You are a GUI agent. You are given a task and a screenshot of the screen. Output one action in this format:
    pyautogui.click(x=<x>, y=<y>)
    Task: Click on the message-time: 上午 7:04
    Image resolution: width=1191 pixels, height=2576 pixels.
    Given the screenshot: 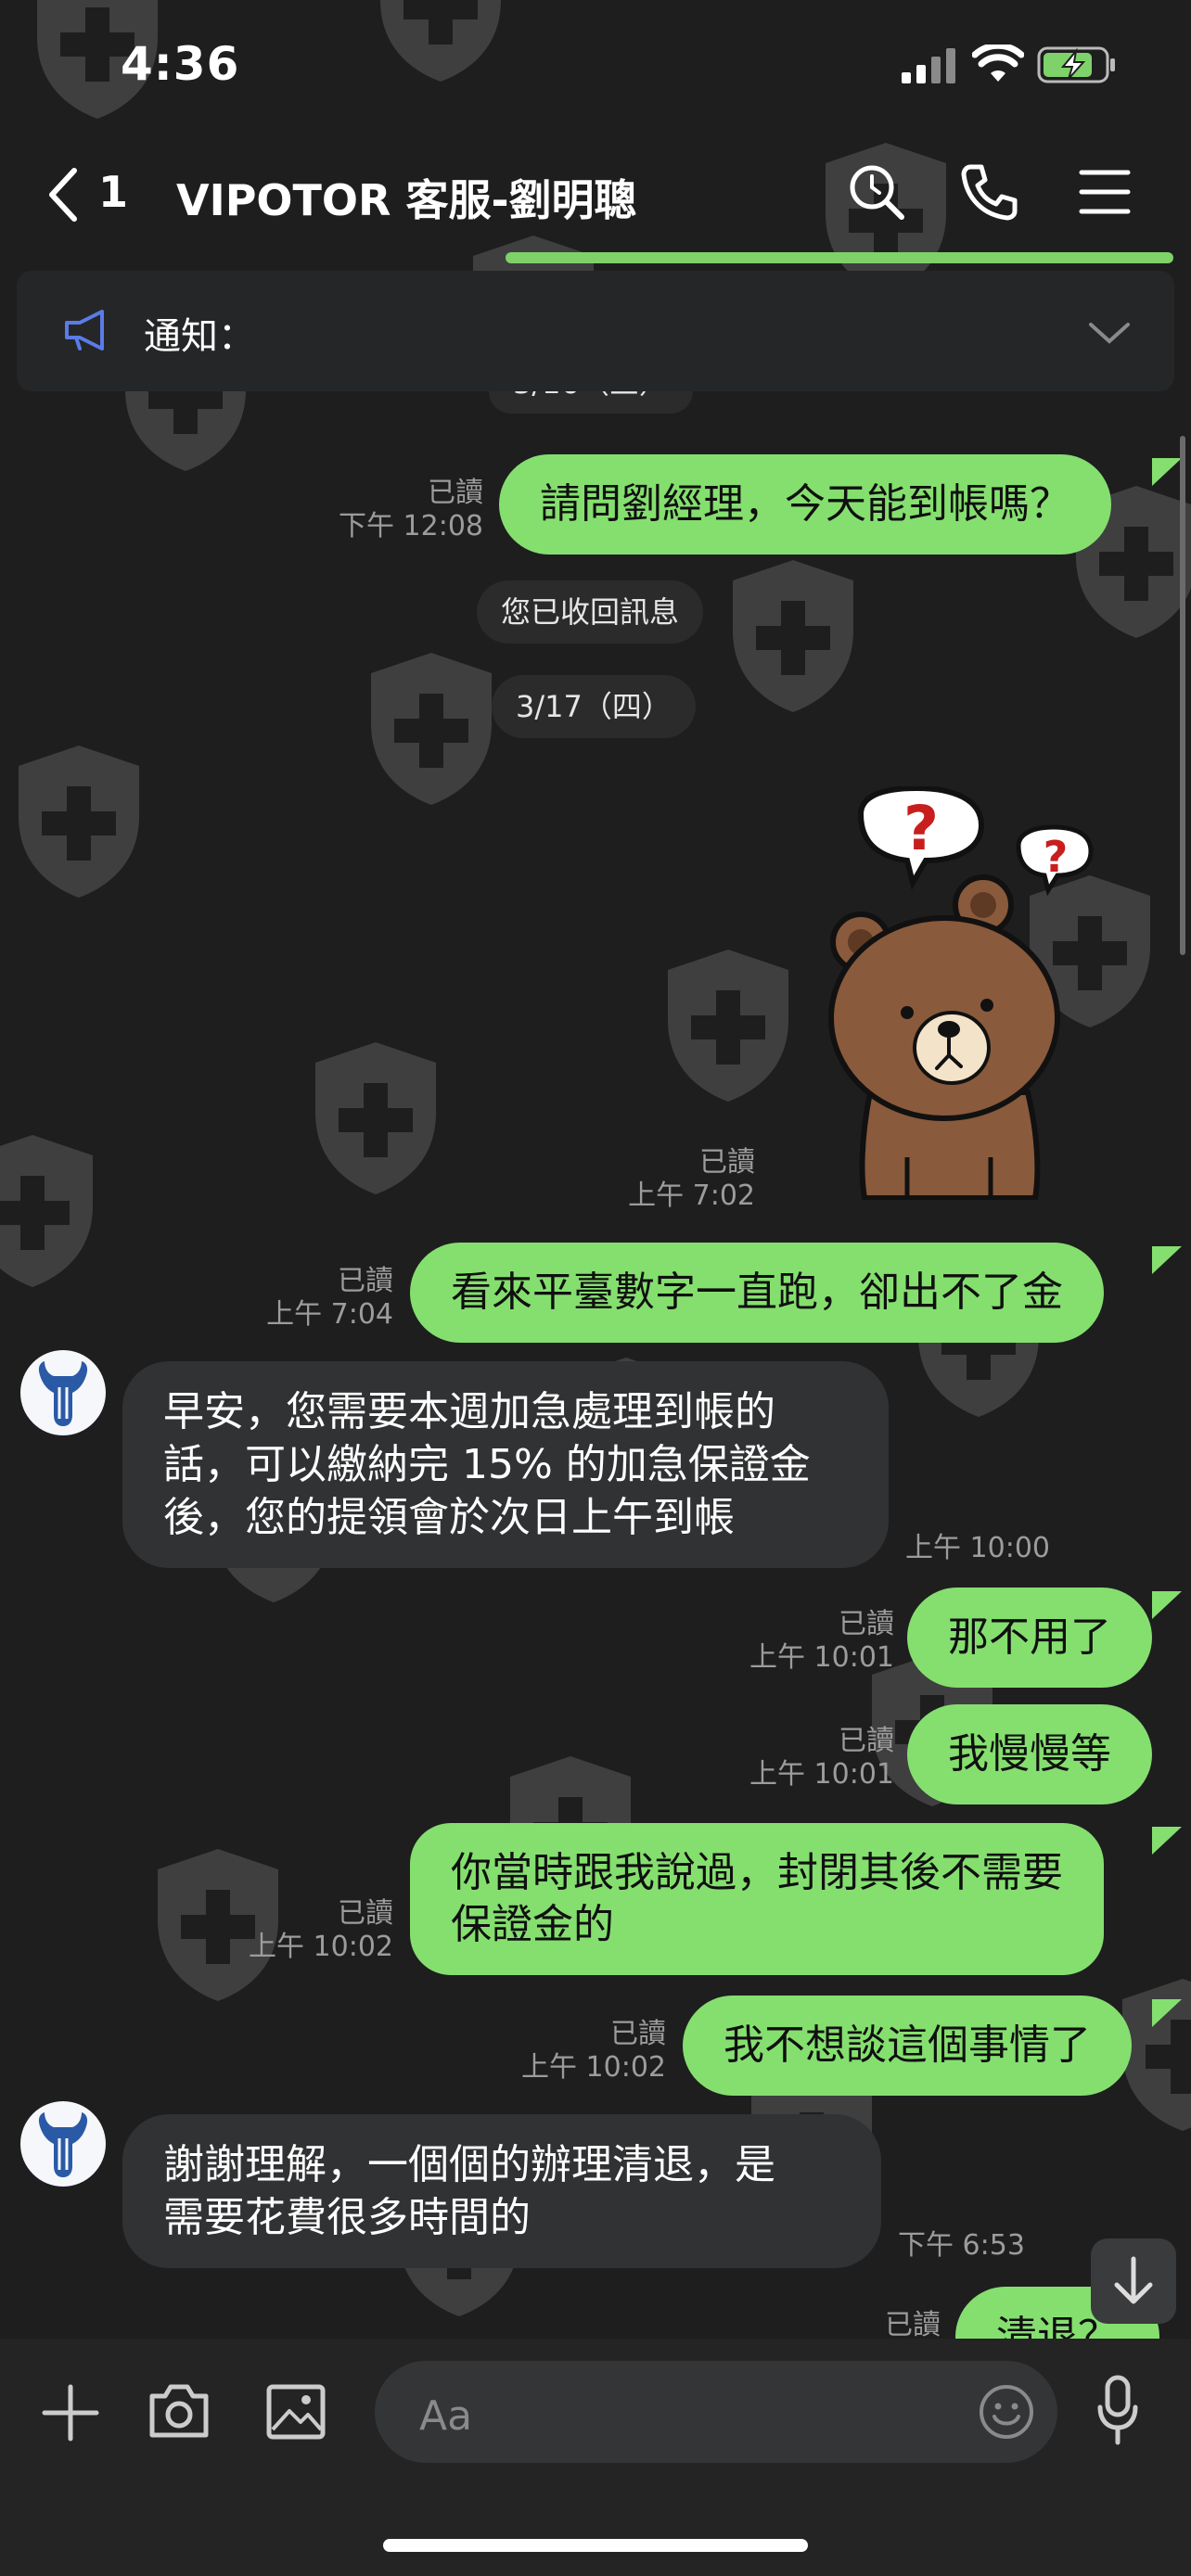 What is the action you would take?
    pyautogui.click(x=329, y=1314)
    